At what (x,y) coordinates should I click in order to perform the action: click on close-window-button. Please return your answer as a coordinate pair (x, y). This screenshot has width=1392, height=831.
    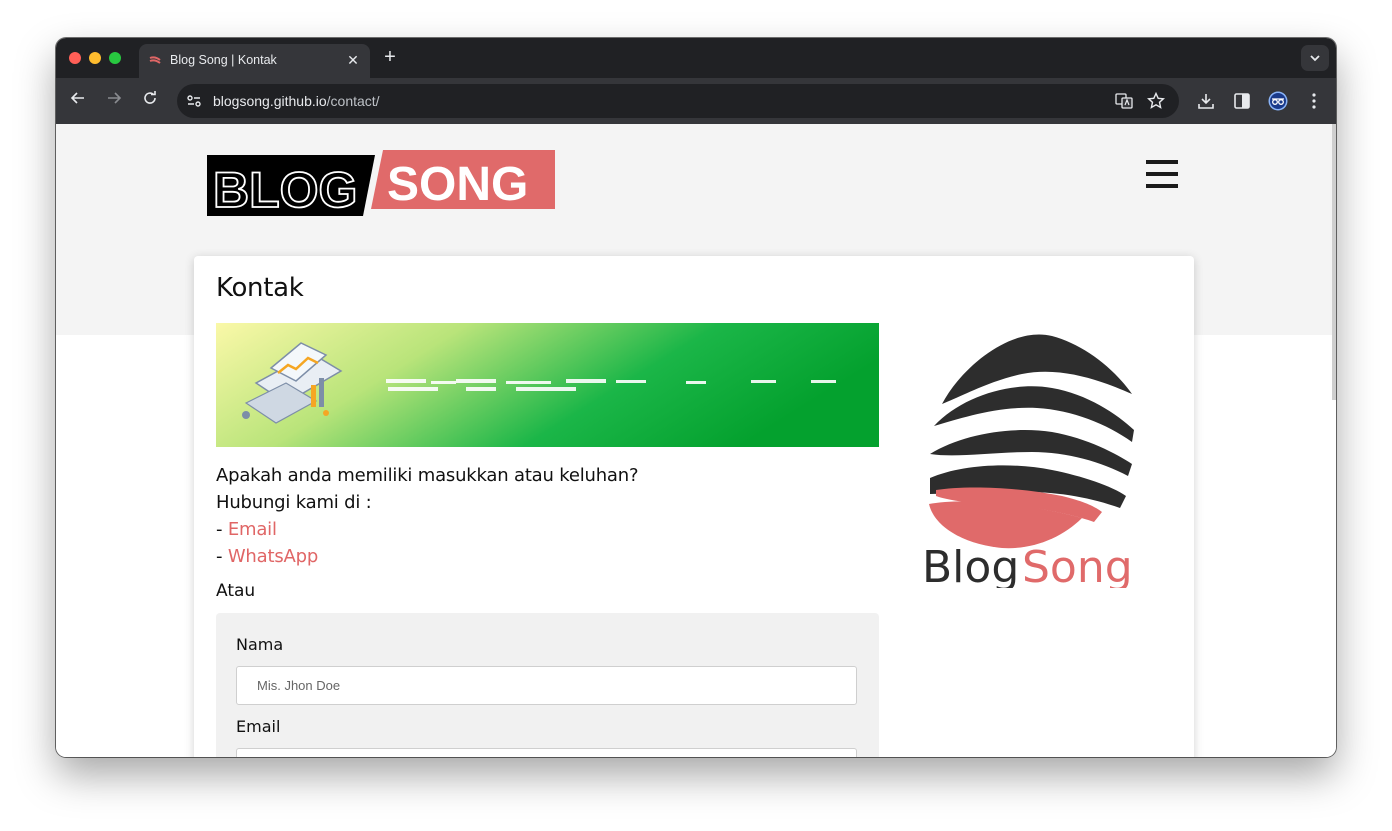
    Looking at the image, I should click on (75, 58).